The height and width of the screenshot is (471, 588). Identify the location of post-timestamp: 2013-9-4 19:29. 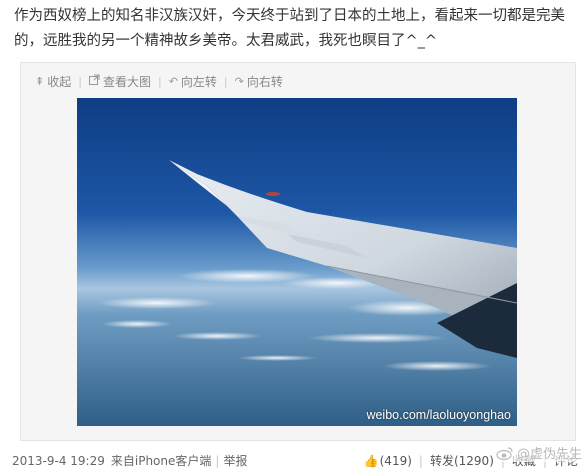
(58, 461).